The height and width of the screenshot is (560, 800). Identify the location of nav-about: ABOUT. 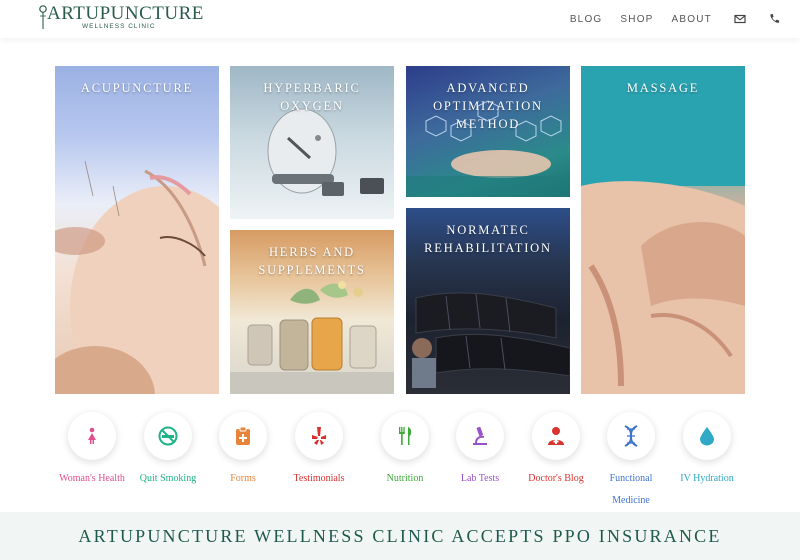
(692, 19).